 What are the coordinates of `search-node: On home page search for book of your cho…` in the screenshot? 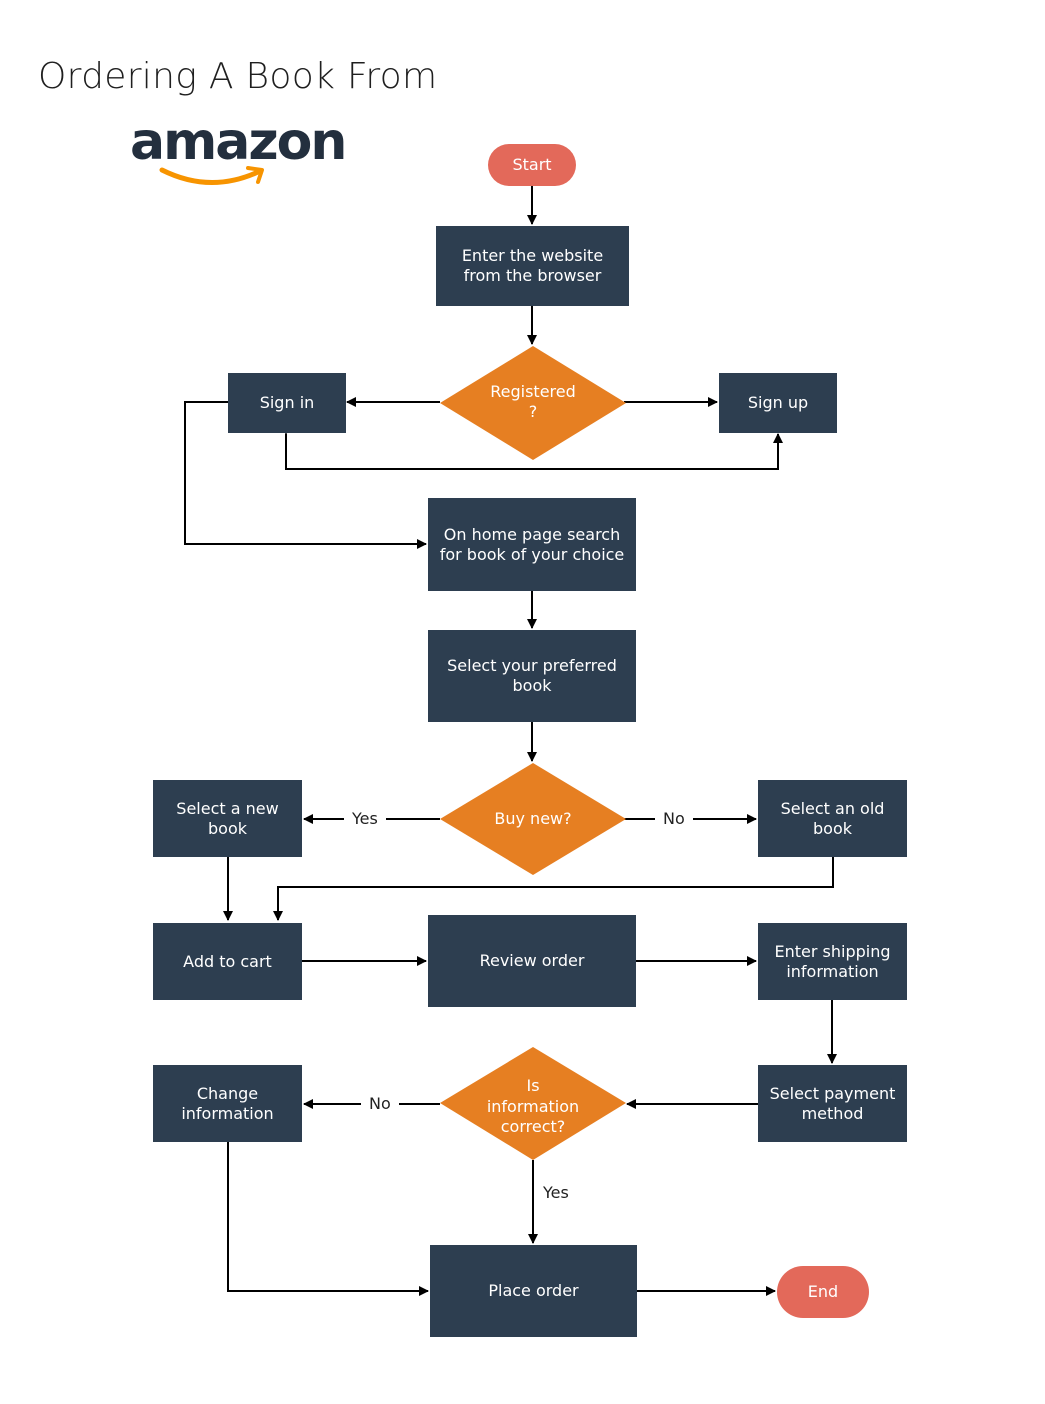 It's located at (532, 544).